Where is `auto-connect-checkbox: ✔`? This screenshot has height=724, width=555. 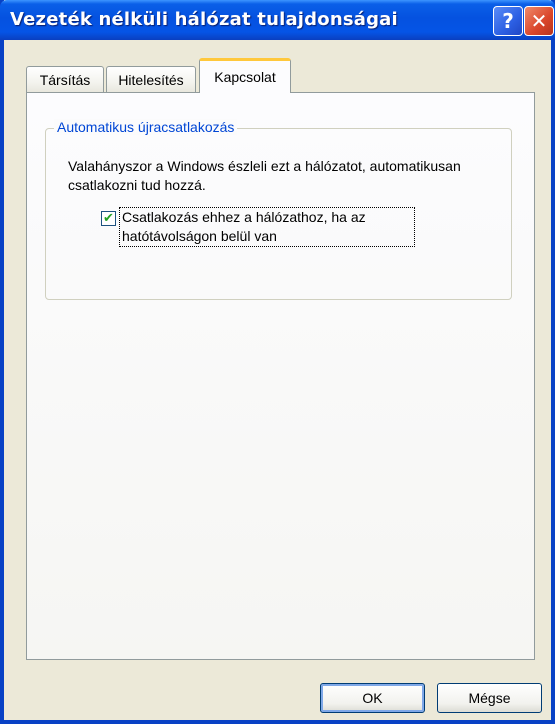
auto-connect-checkbox: ✔ is located at coordinates (108, 218).